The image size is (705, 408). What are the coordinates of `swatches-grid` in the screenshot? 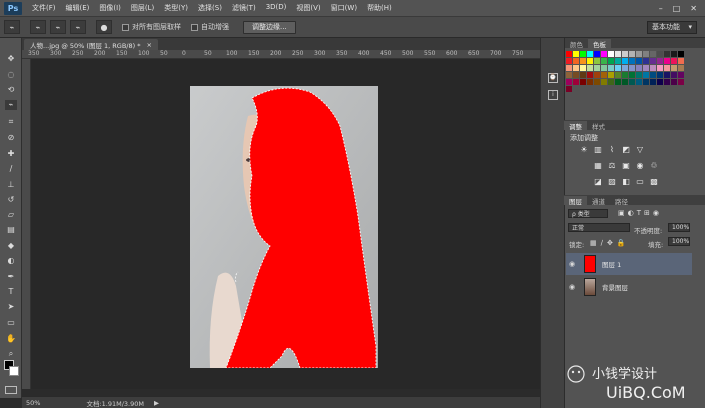 It's located at (628, 76).